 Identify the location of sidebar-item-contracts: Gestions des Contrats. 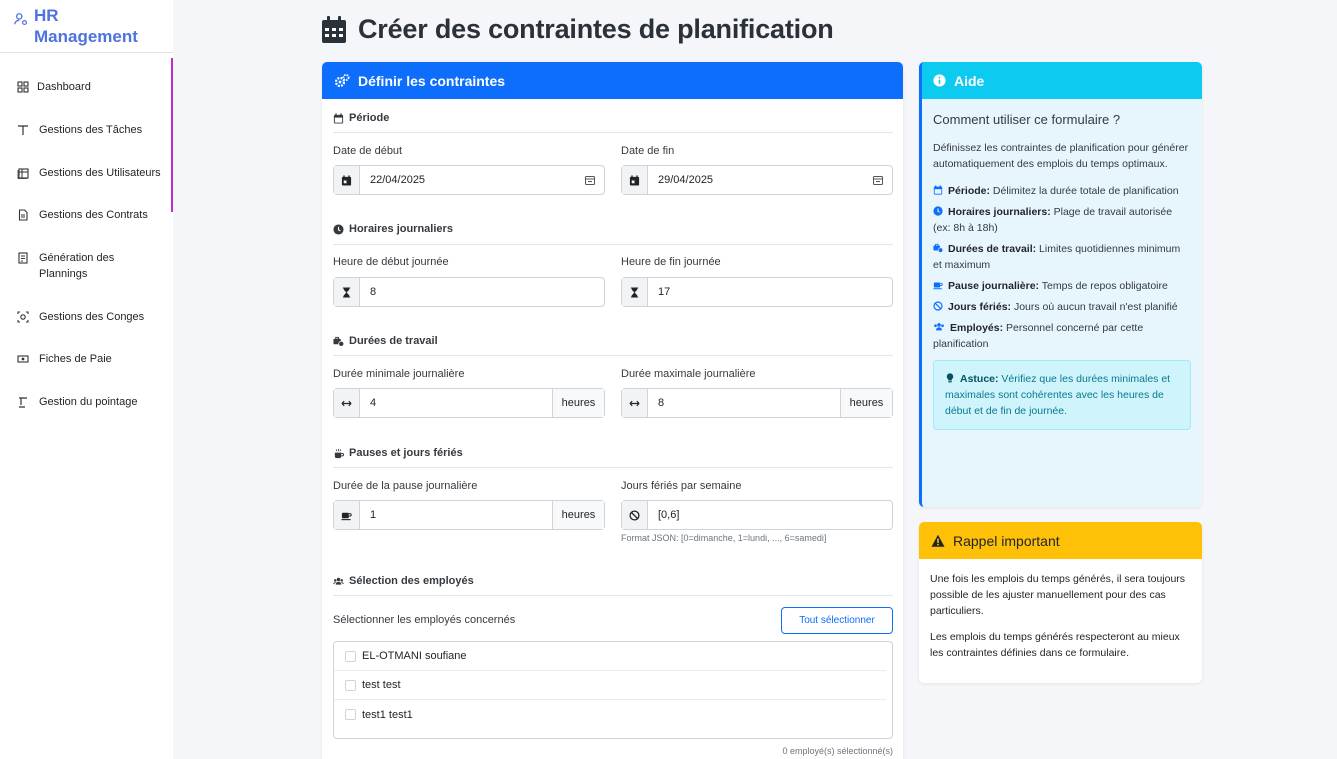
(86, 215).